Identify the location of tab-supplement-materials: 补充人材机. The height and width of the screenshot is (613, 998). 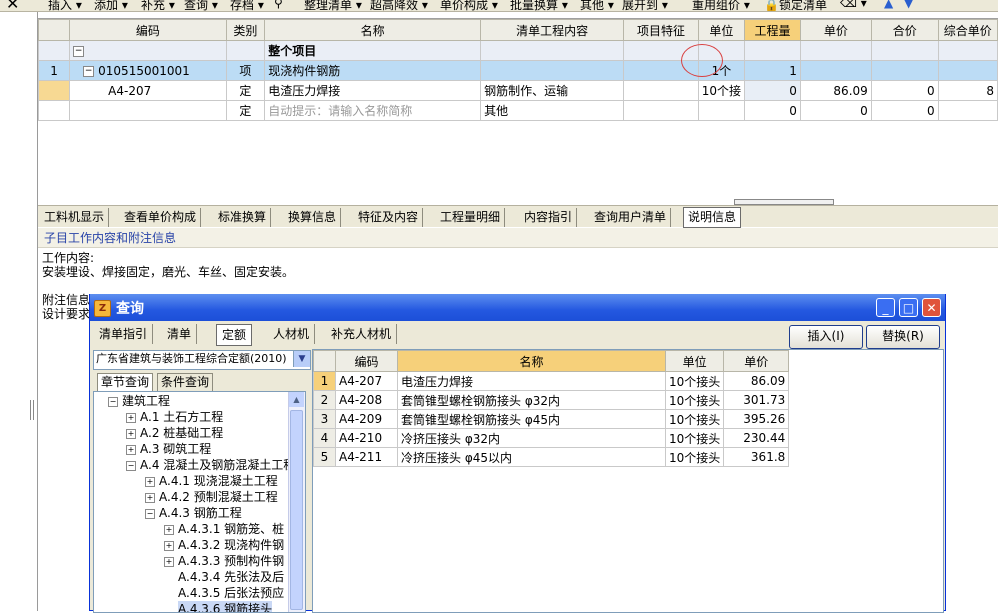
(362, 334).